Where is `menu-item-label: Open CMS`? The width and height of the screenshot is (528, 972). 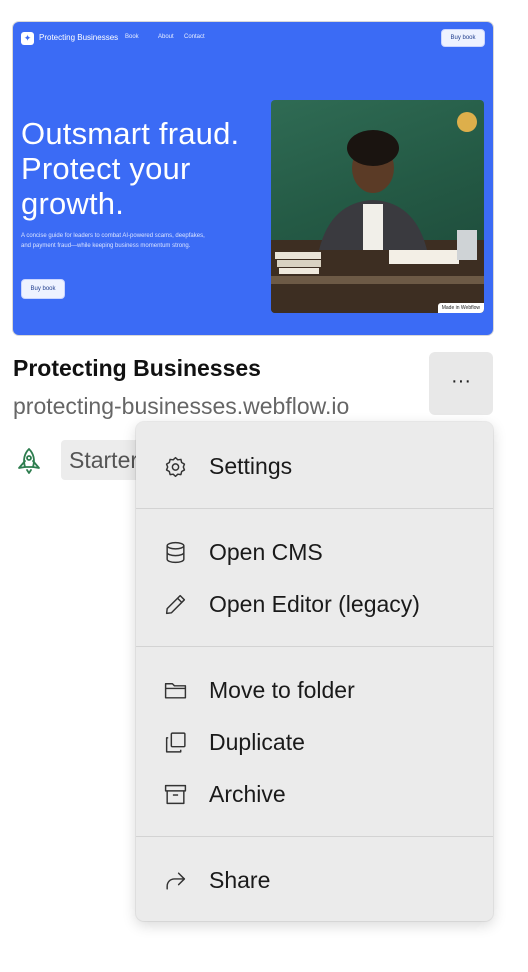
menu-item-label: Open CMS is located at coordinates (266, 552).